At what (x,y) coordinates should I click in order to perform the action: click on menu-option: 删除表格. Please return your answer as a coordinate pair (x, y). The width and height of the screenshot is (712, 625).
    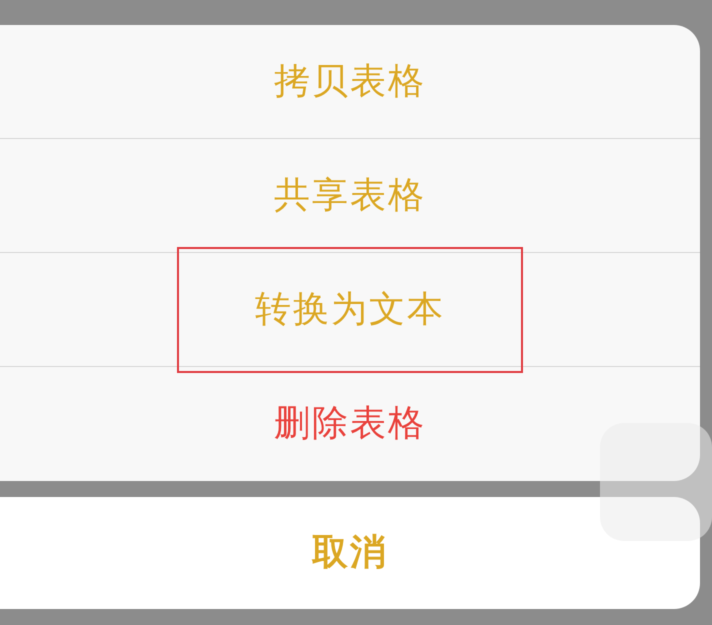
    Looking at the image, I should click on (350, 424).